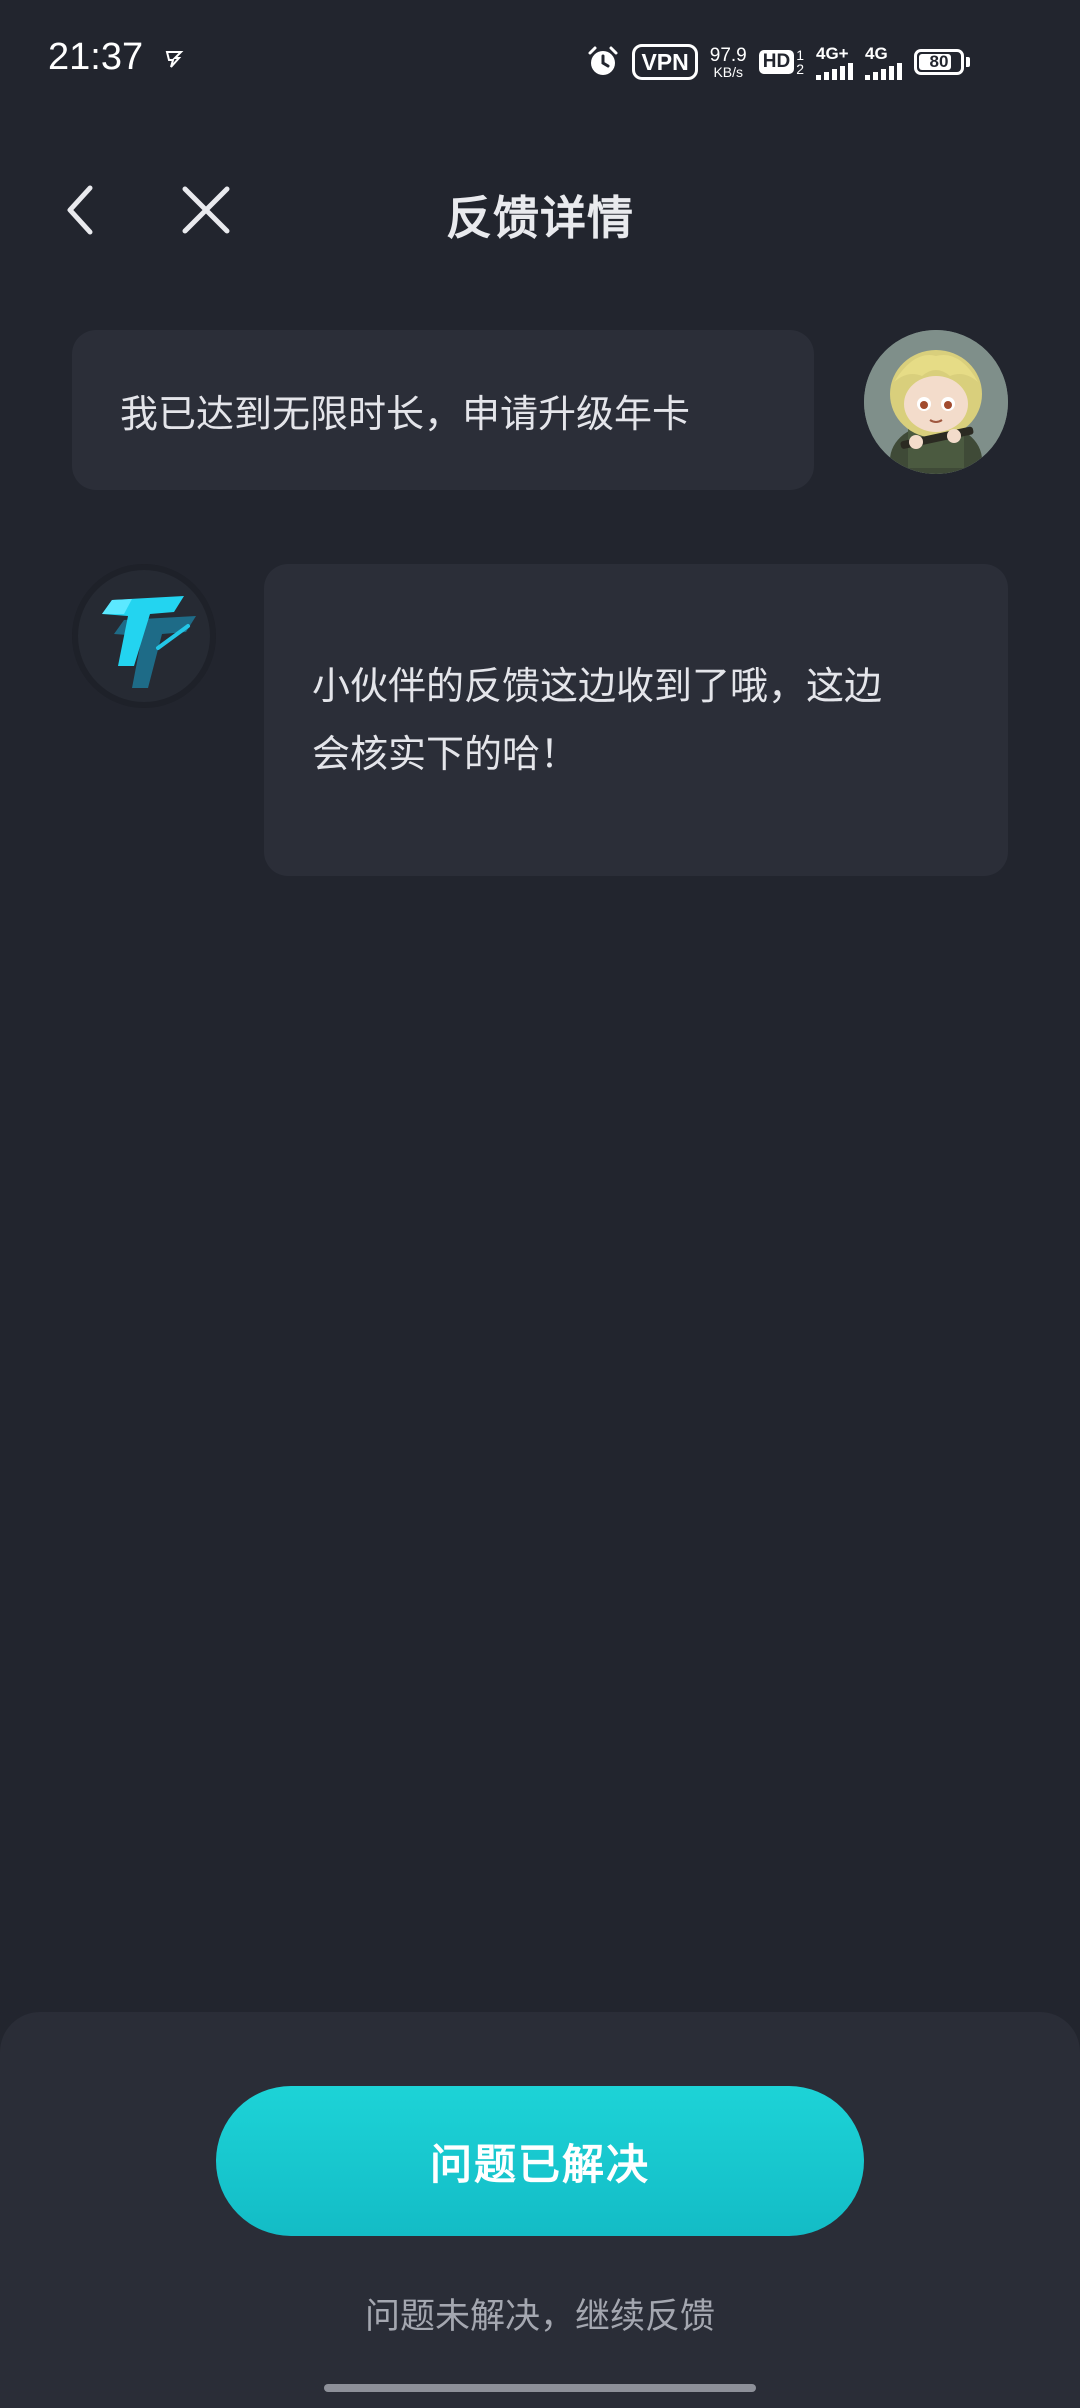 The image size is (1080, 2408). I want to click on user-message-bubble: 我已达到无限时长，申请升级年卡, so click(443, 410).